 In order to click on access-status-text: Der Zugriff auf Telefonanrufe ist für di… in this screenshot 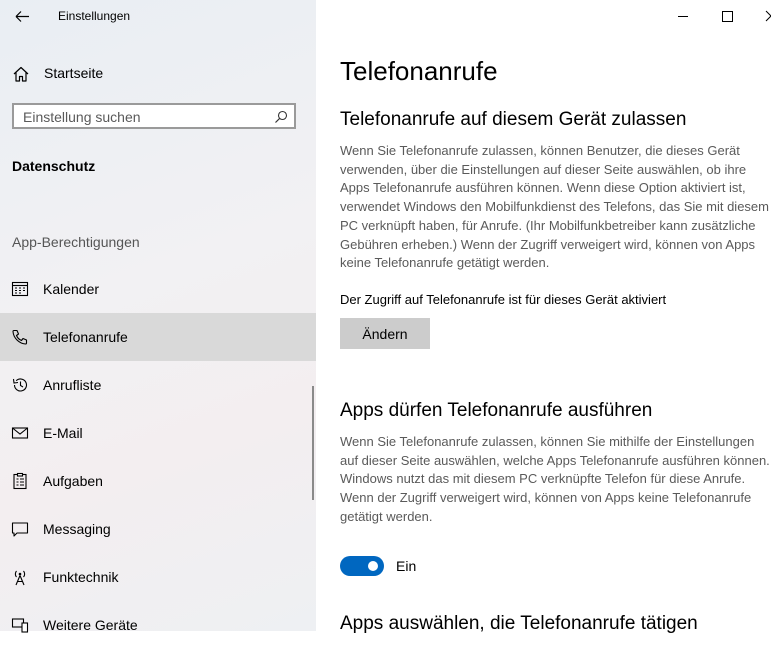, I will do `click(503, 299)`.